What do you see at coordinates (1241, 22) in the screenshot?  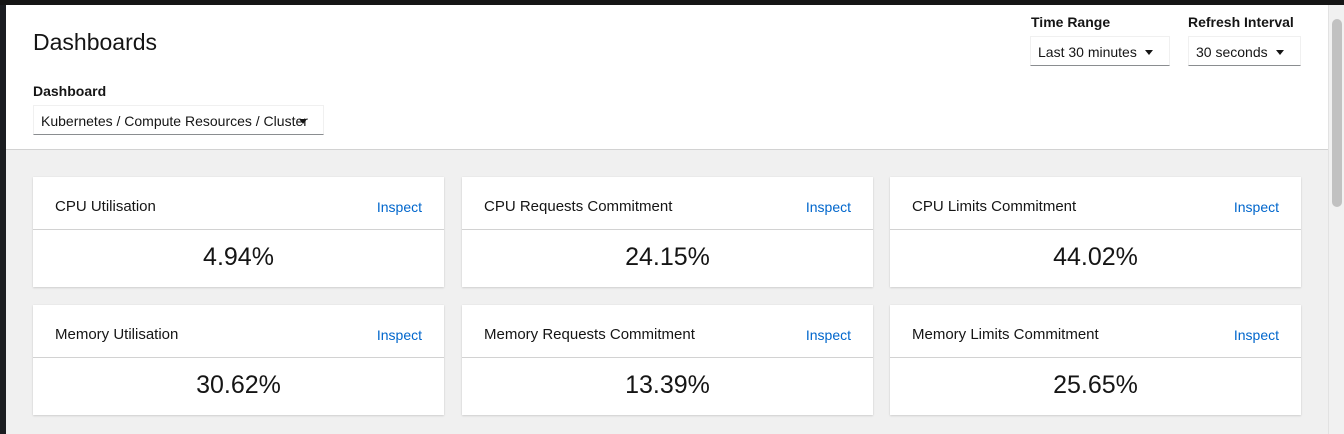 I see `refresh-interval-label: Refresh Interval` at bounding box center [1241, 22].